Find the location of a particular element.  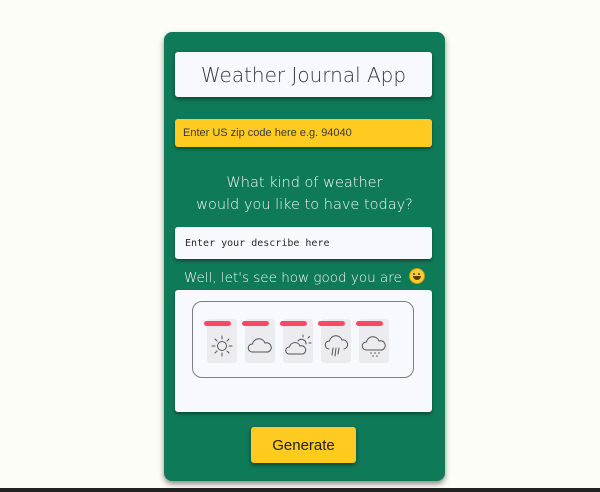

weather-question-line-2: would you like to have today? is located at coordinates (304, 205).